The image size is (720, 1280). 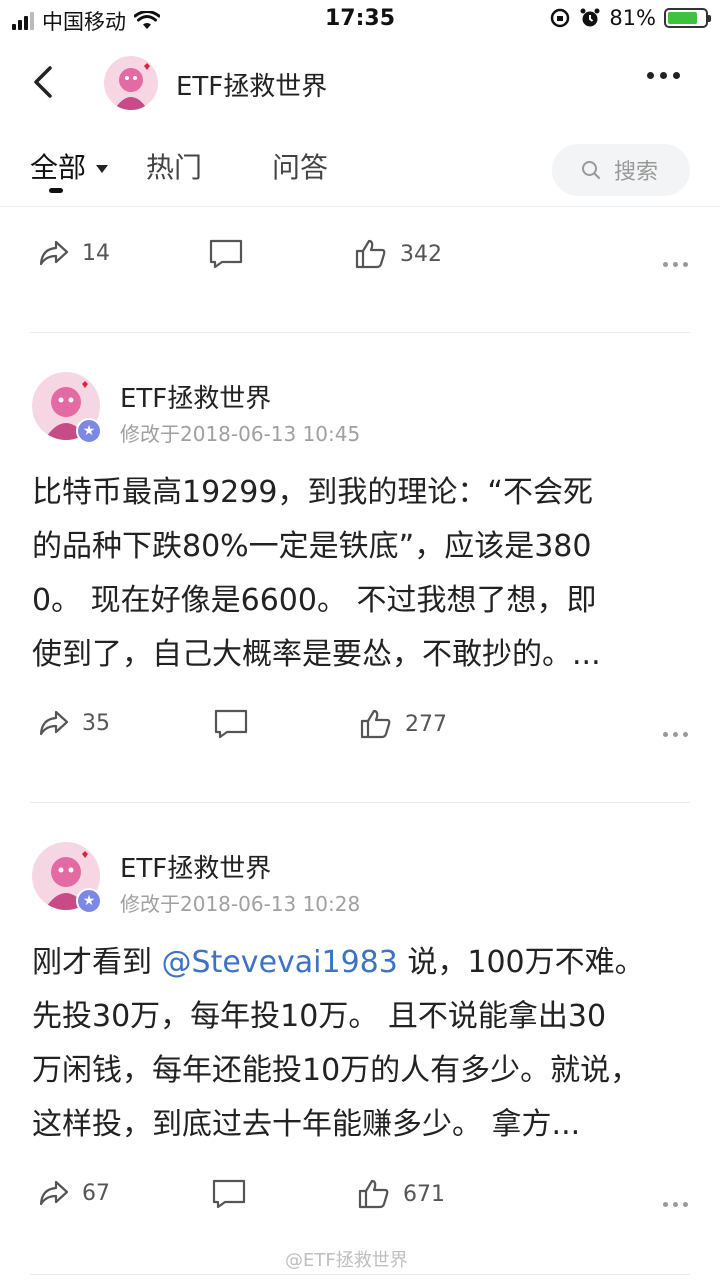 I want to click on tab-all-label: 全部, so click(x=58, y=167).